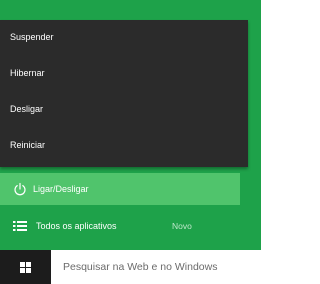 This screenshot has width=320, height=284. I want to click on menu-item-shutdown: Desligar, so click(26, 109).